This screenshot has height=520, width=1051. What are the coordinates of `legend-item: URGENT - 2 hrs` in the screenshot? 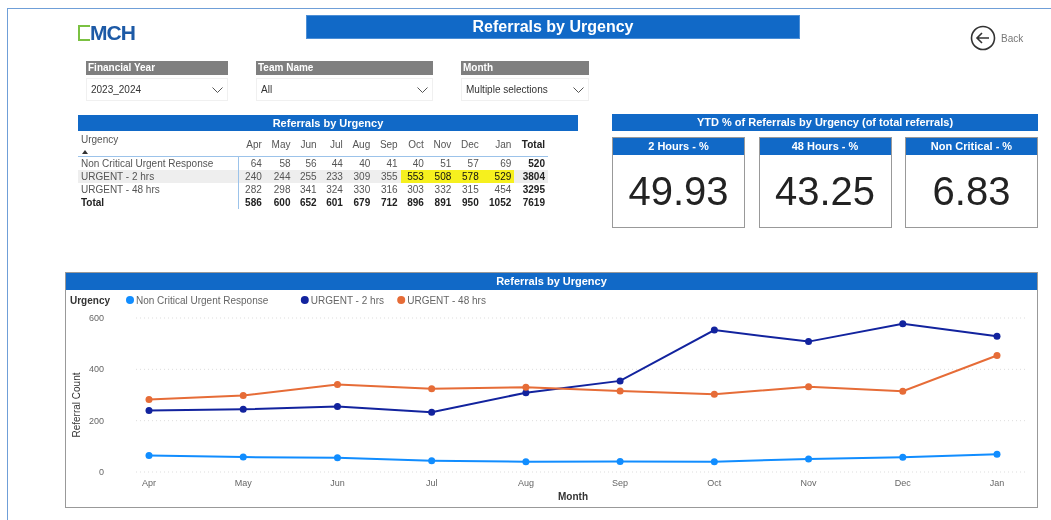 It's located at (342, 300).